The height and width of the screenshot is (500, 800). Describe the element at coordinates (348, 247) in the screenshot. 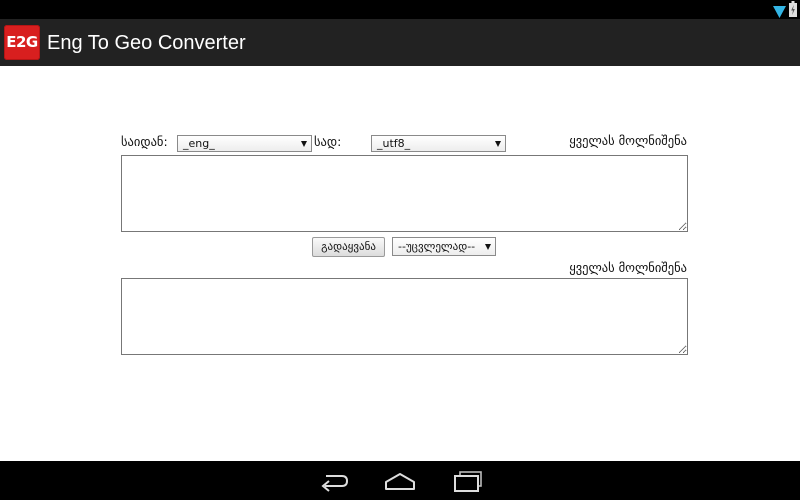

I see `convert-button: გადაყვანა` at that location.